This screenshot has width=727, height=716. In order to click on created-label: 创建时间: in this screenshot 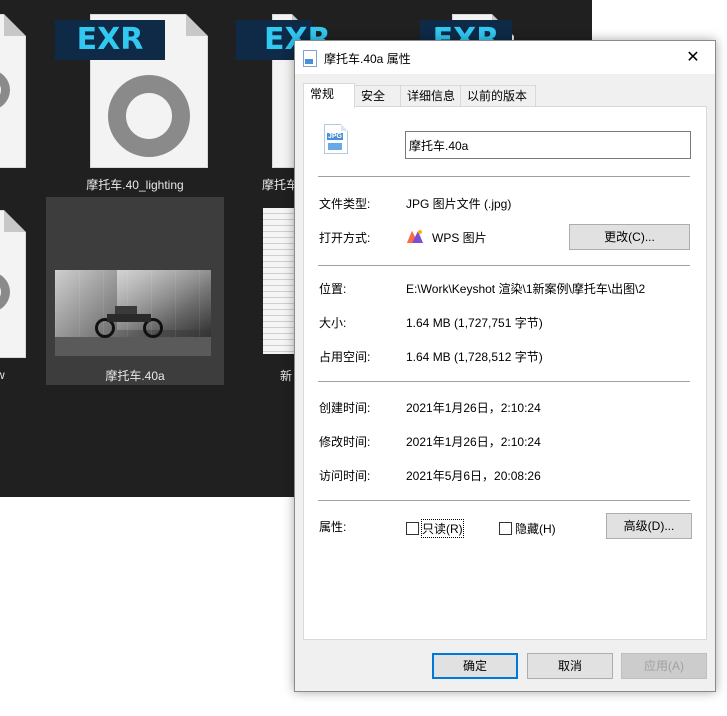, I will do `click(345, 408)`.